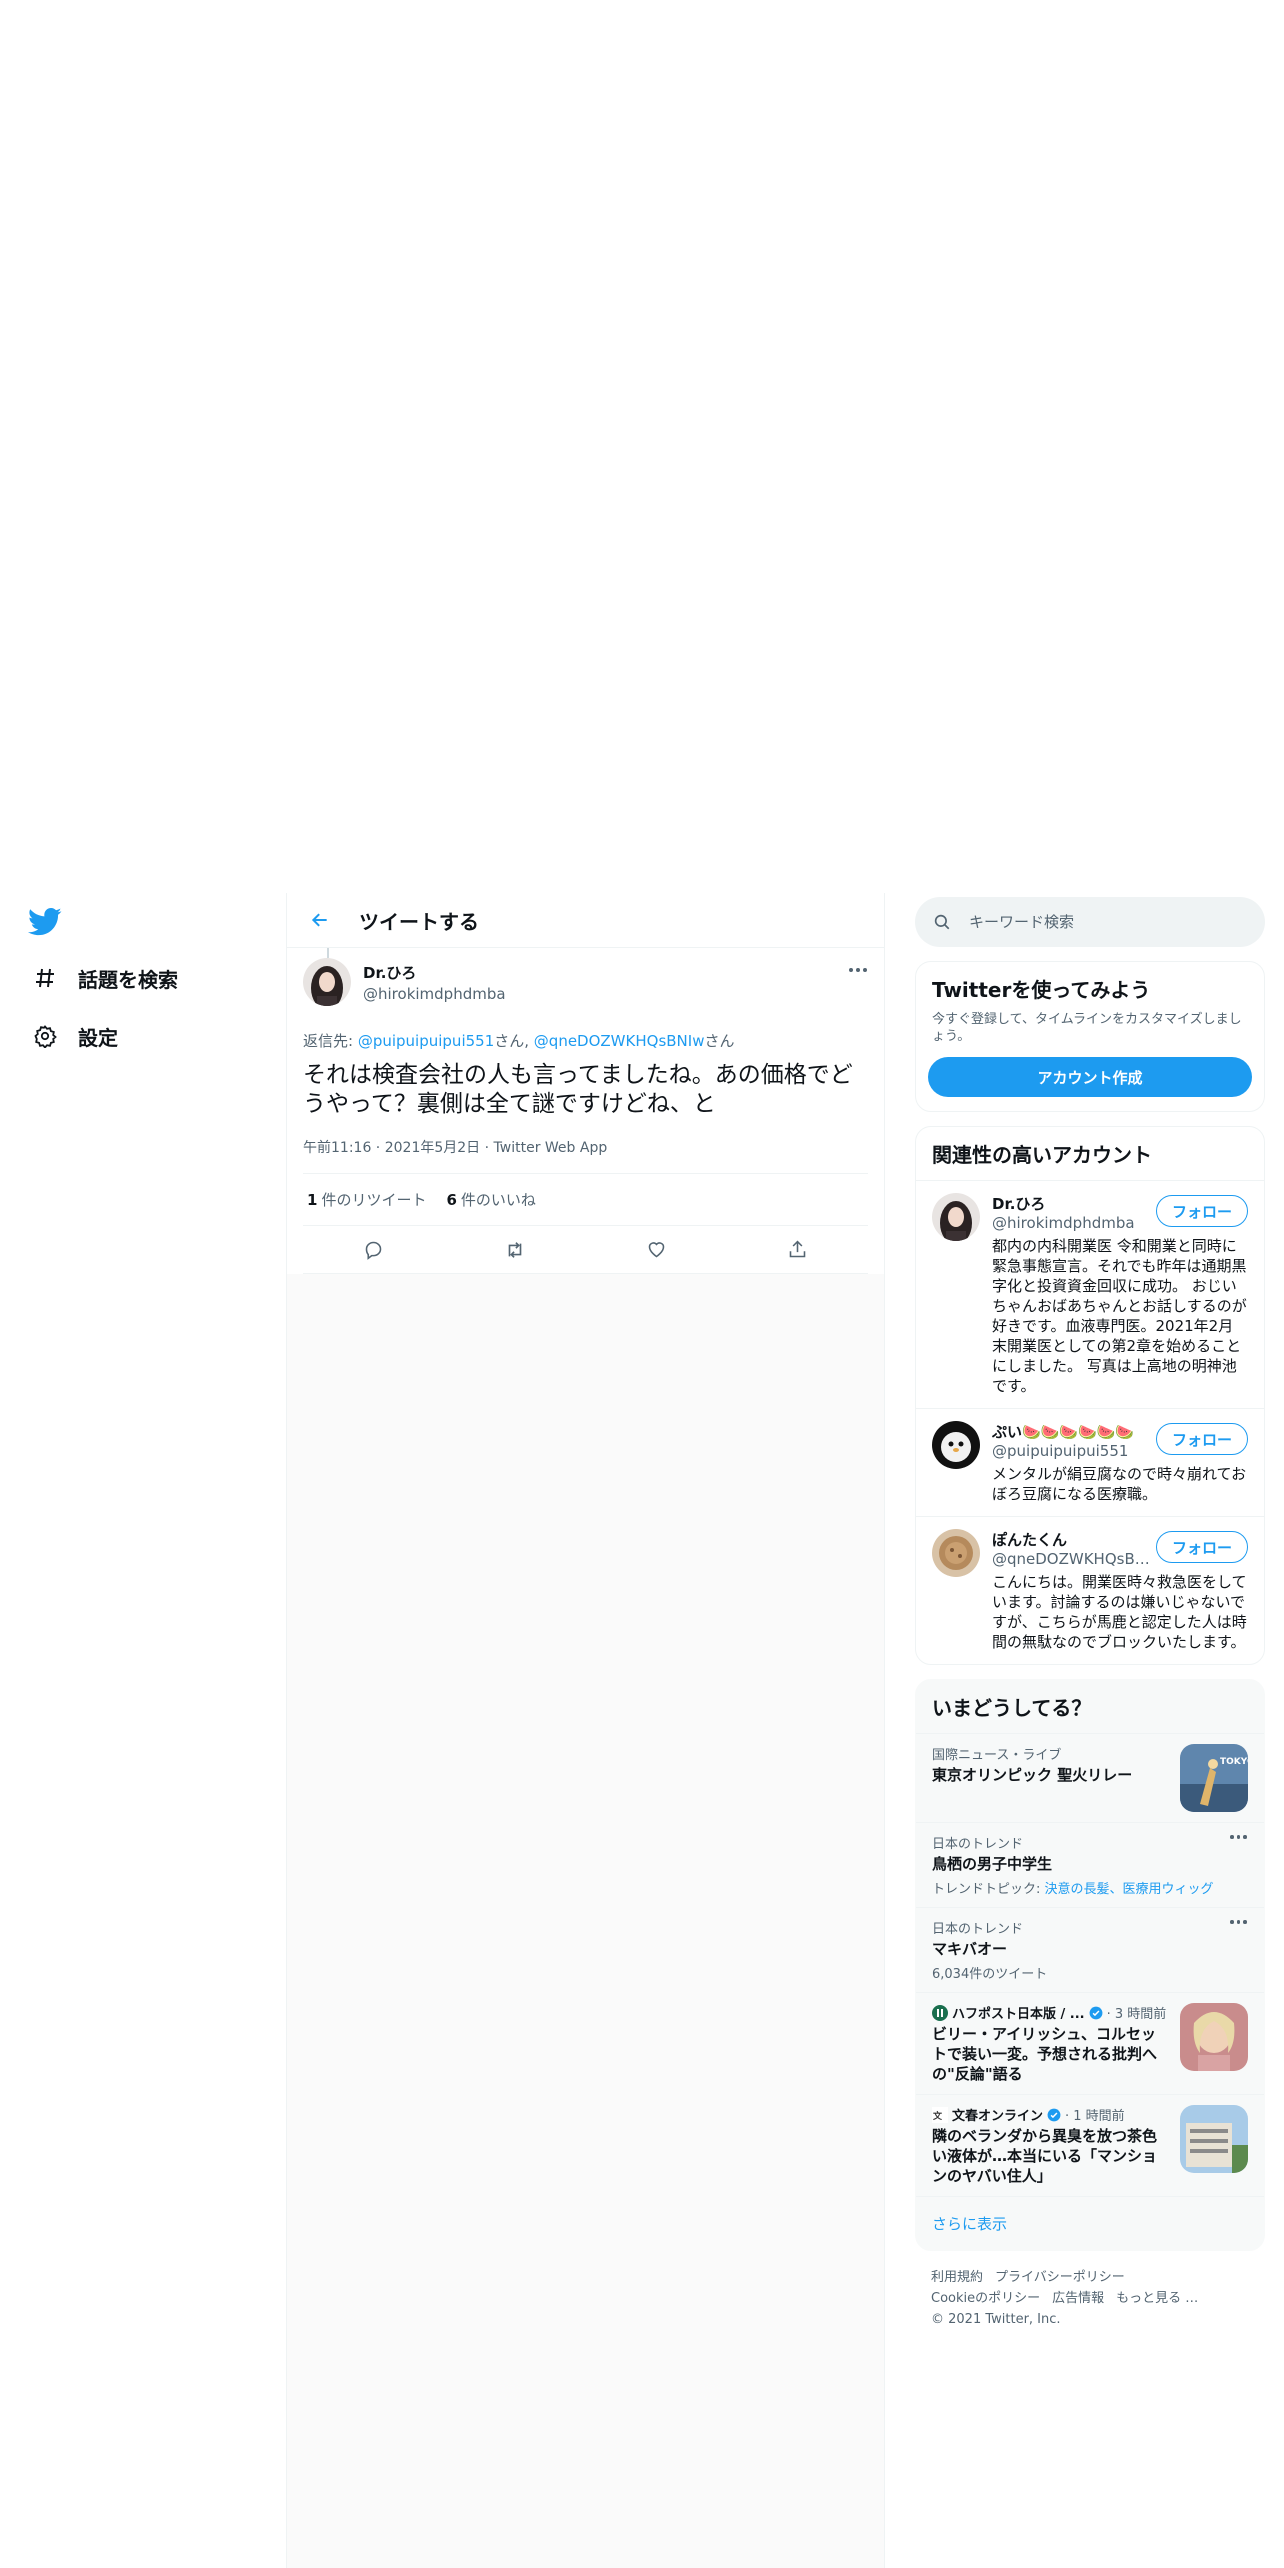 The height and width of the screenshot is (2568, 1284). I want to click on back-button, so click(320, 920).